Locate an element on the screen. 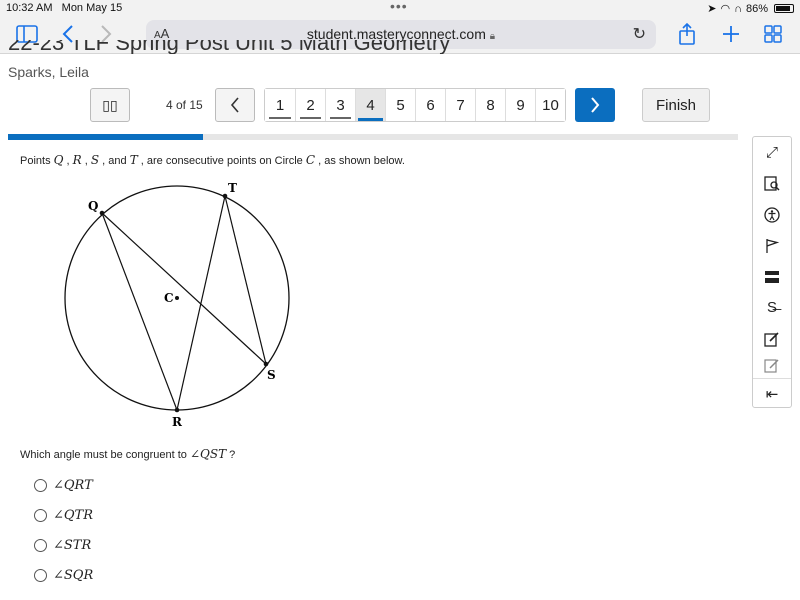  circle-diagram: Q T S R C is located at coordinates (177, 305).